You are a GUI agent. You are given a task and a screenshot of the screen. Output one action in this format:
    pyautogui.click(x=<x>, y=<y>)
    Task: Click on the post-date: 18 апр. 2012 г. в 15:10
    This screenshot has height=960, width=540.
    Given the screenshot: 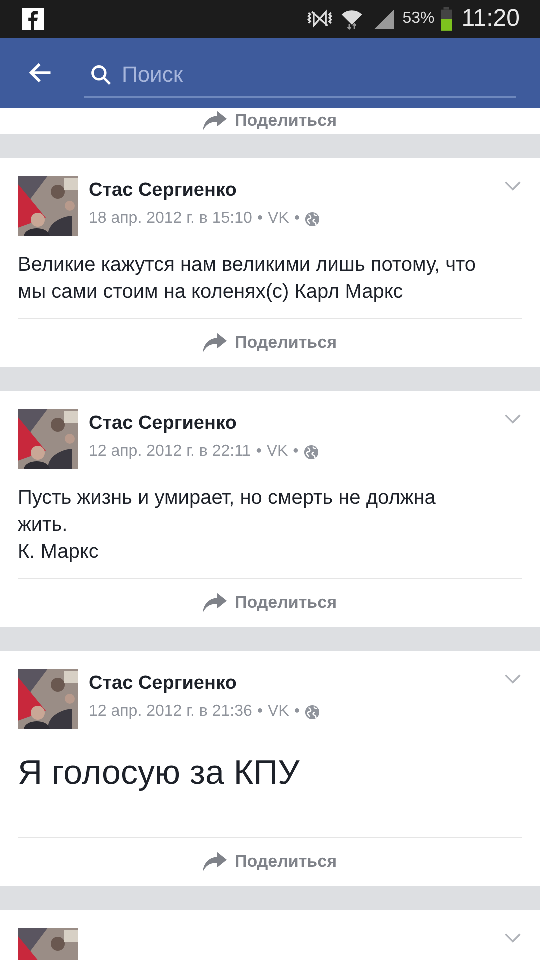 What is the action you would take?
    pyautogui.click(x=170, y=219)
    